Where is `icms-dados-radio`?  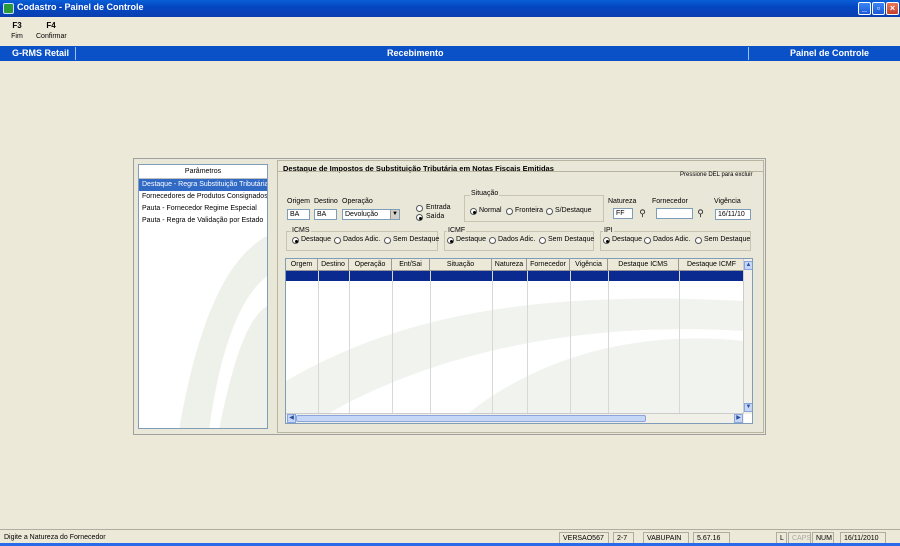 icms-dados-radio is located at coordinates (337, 240).